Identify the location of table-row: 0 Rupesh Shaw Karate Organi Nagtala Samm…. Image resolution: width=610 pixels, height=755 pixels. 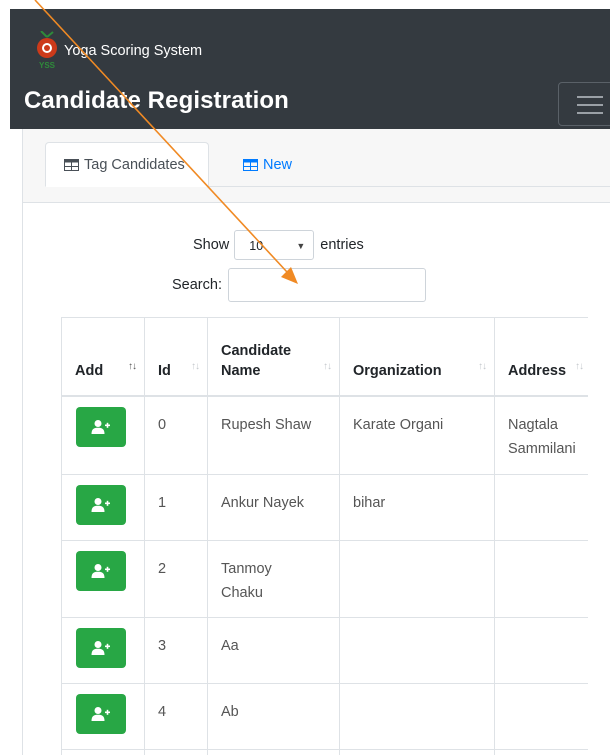
(324, 435).